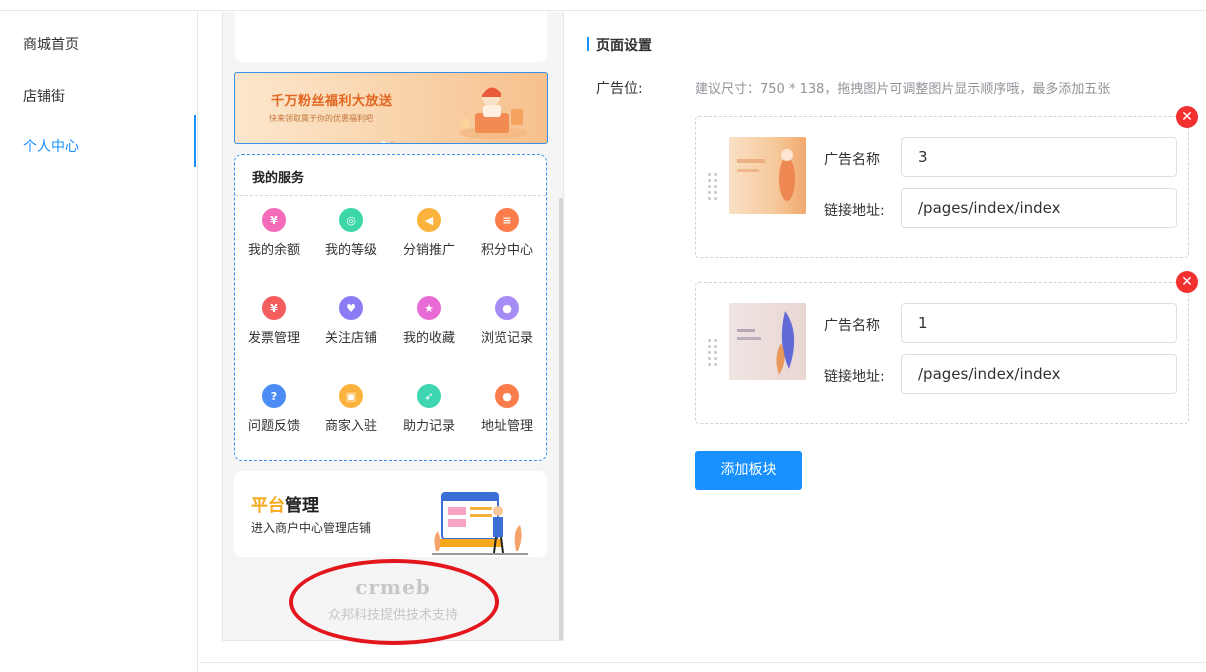 This screenshot has height=672, width=1206. Describe the element at coordinates (350, 250) in the screenshot. I see `service-label: 我的等级` at that location.